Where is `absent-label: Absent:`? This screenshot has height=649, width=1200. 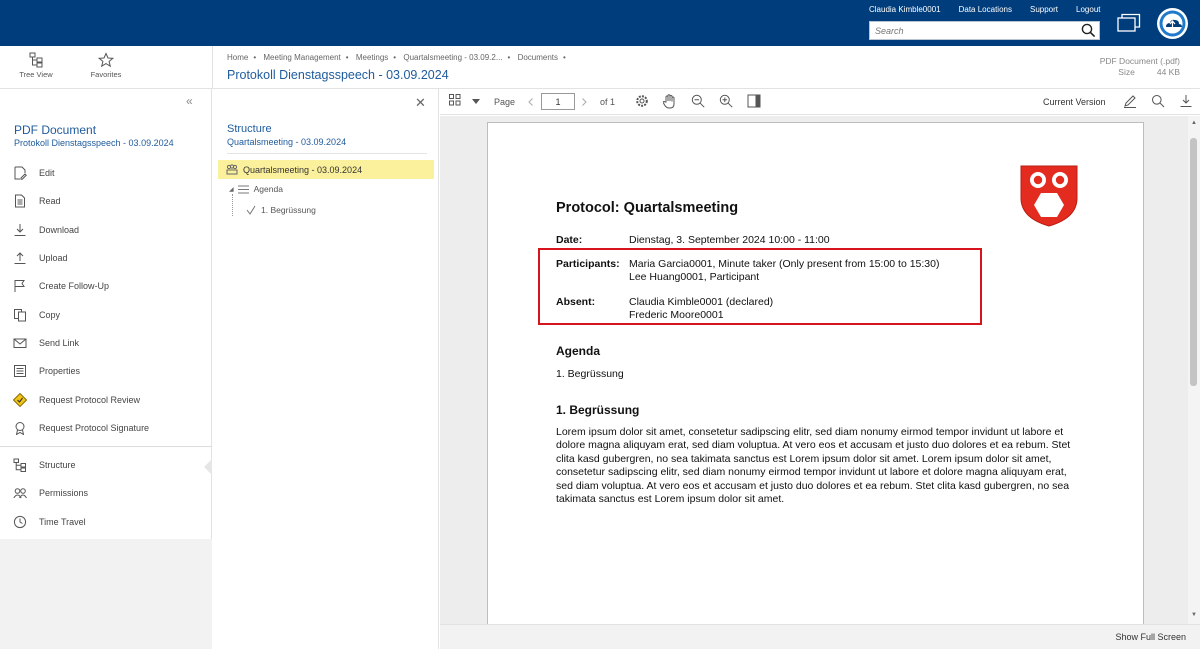
absent-label: Absent: is located at coordinates (576, 302).